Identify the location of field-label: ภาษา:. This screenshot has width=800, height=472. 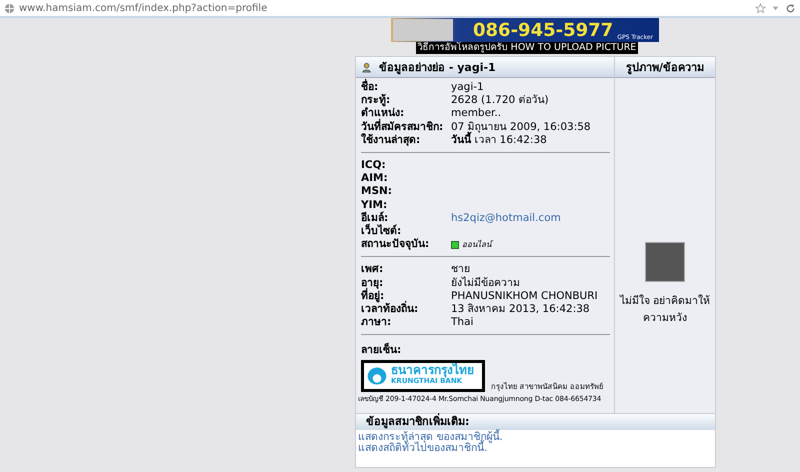
(376, 323).